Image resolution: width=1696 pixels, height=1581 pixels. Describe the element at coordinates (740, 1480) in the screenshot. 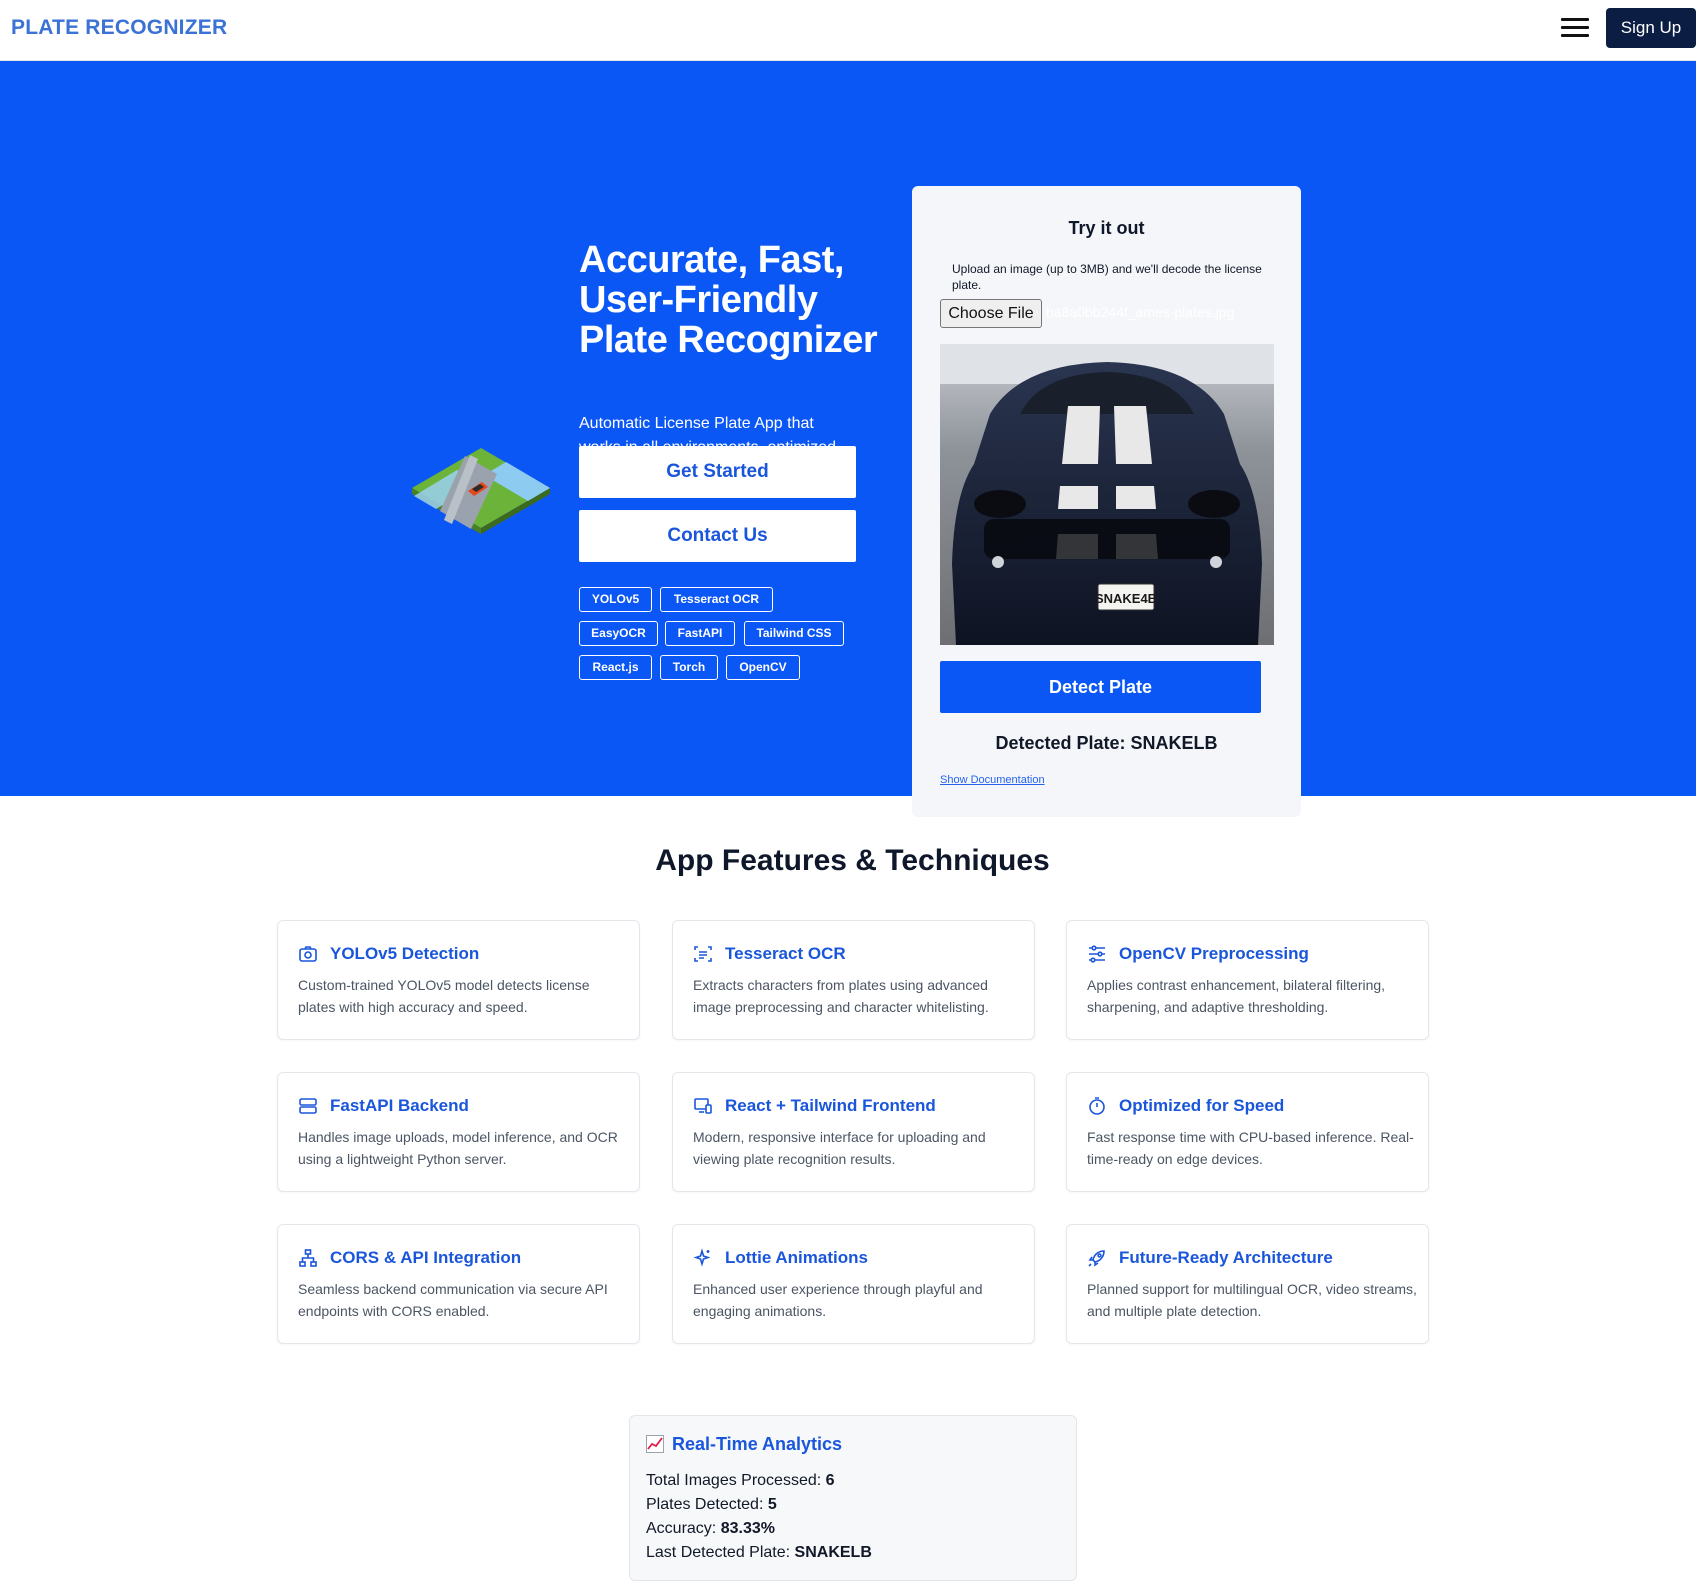

I see `stat-total-images: Total Images Processed: 6` at that location.